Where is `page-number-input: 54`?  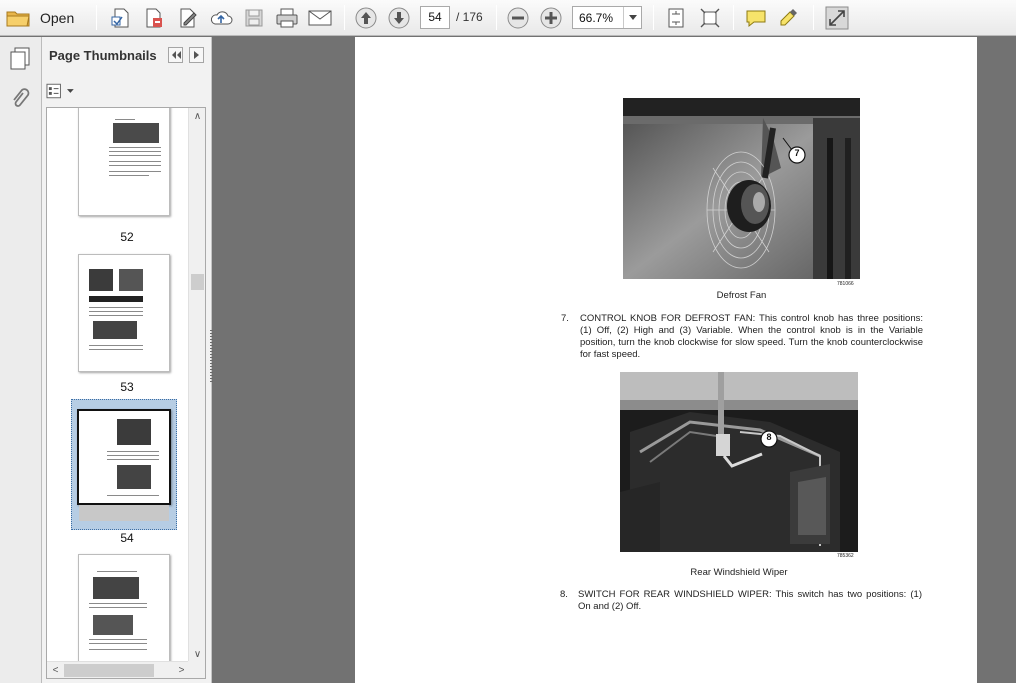 page-number-input: 54 is located at coordinates (435, 17).